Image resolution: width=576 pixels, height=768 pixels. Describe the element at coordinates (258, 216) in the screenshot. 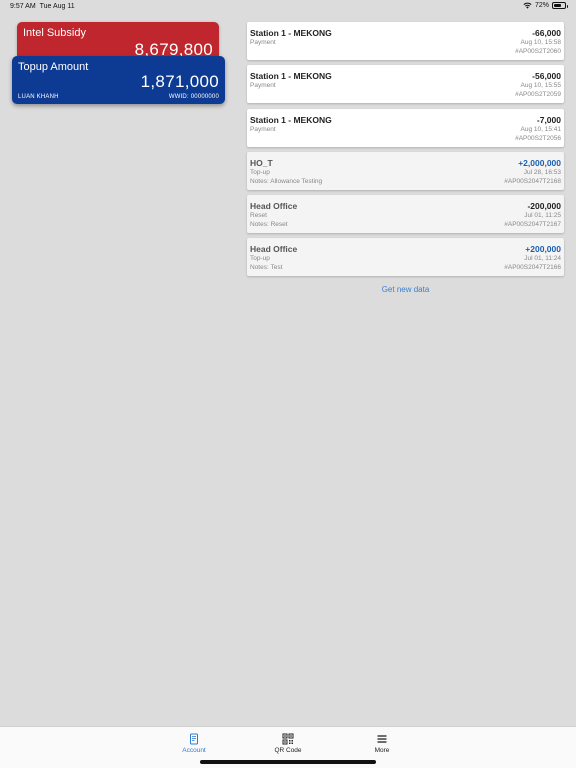

I see `transaction-type: Reset` at that location.